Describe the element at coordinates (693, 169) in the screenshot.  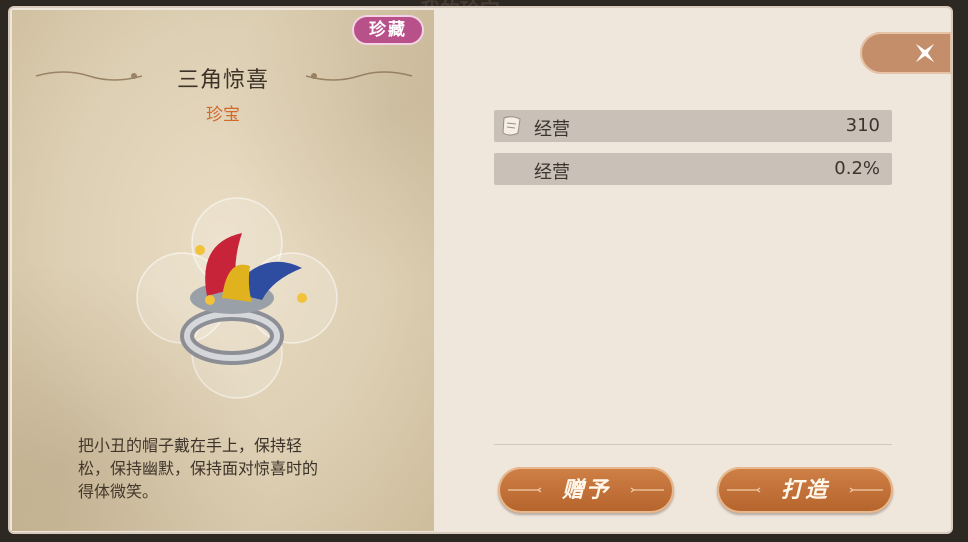
I see `stat-row-business-percent: 经营 0.2%` at that location.